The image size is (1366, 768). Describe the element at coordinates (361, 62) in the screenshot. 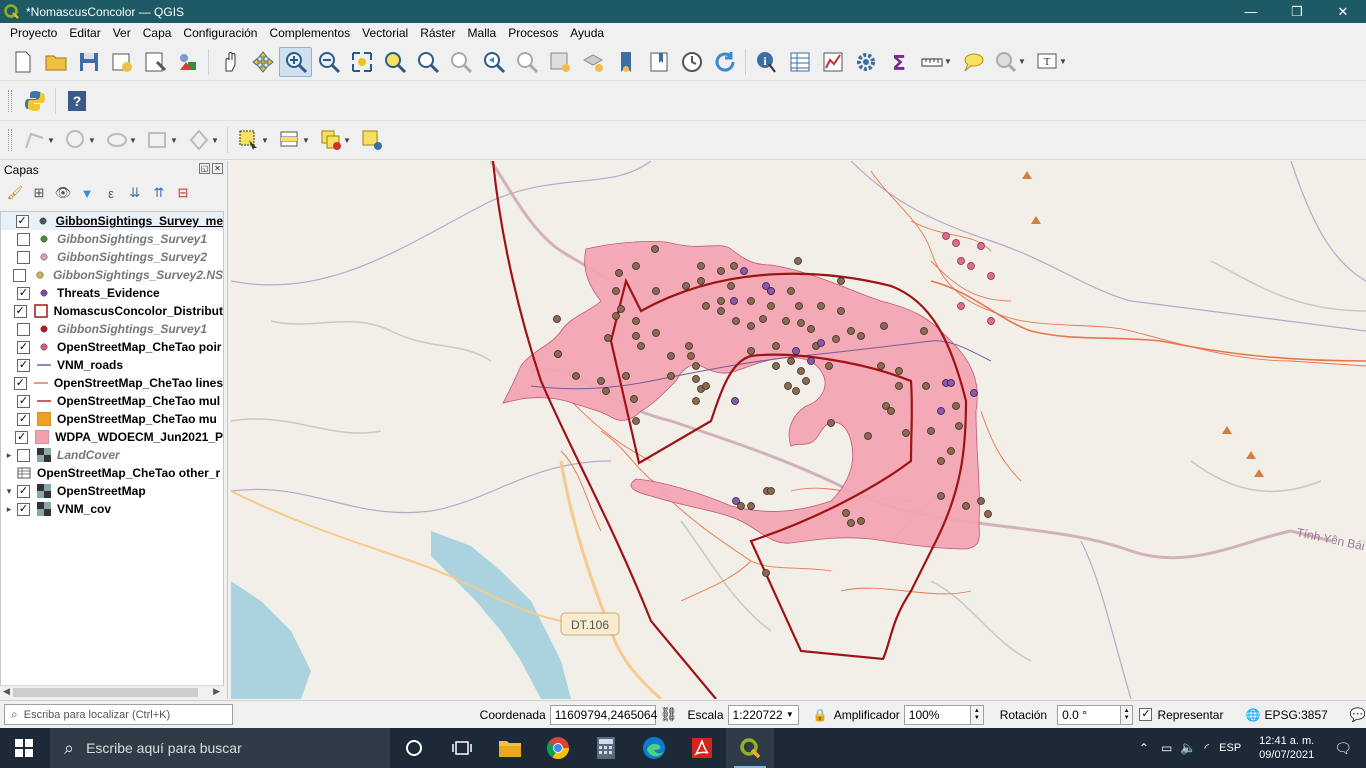

I see `zoom-full-icon` at that location.